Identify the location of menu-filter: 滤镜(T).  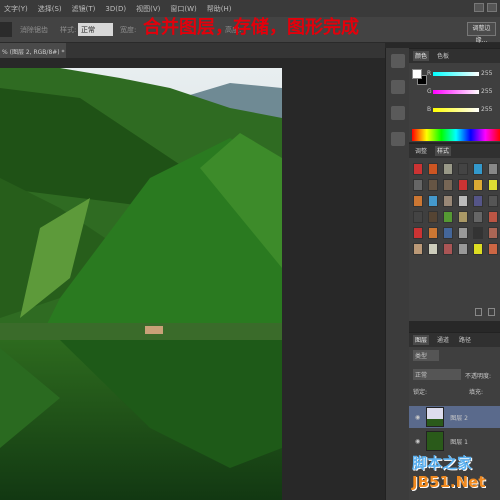
(84, 9).